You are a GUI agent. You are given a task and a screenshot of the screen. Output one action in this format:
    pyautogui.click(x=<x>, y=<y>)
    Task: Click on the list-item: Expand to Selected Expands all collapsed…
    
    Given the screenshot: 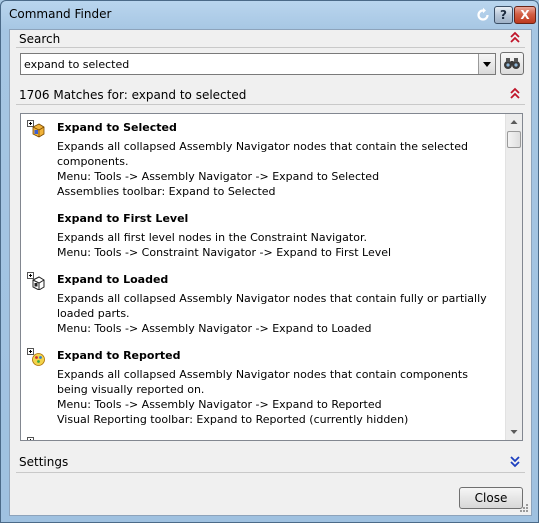 What is the action you would take?
    pyautogui.click(x=264, y=160)
    